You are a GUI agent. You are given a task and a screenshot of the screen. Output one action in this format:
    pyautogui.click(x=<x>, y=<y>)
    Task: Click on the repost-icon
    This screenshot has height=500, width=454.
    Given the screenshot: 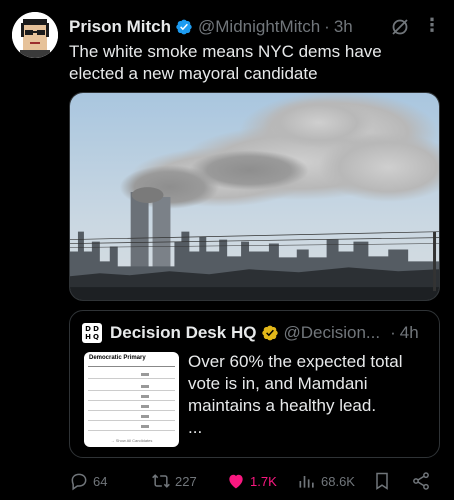 What is the action you would take?
    pyautogui.click(x=161, y=481)
    